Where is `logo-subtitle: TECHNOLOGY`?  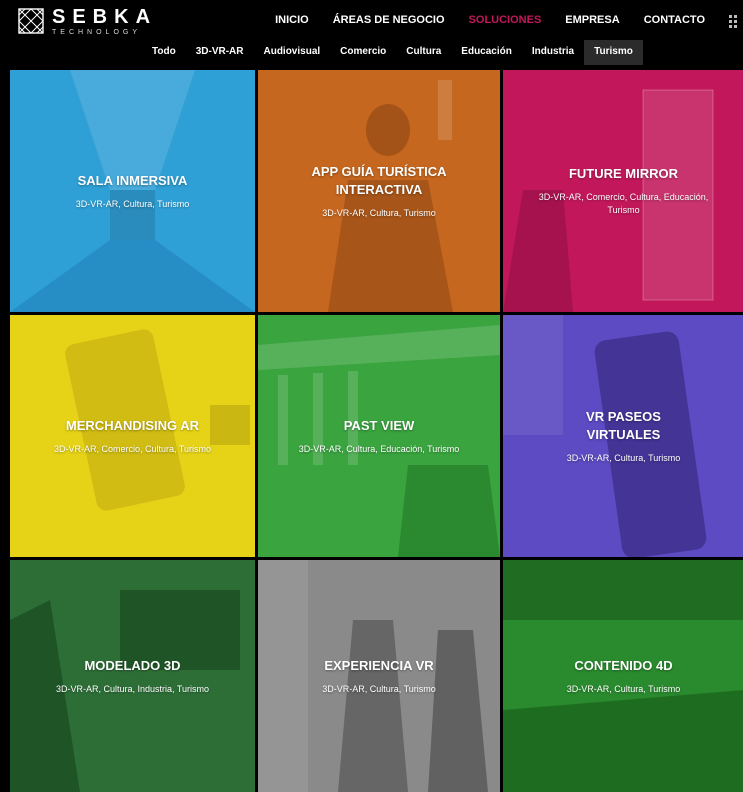
logo-subtitle: TECHNOLOGY is located at coordinates (97, 32).